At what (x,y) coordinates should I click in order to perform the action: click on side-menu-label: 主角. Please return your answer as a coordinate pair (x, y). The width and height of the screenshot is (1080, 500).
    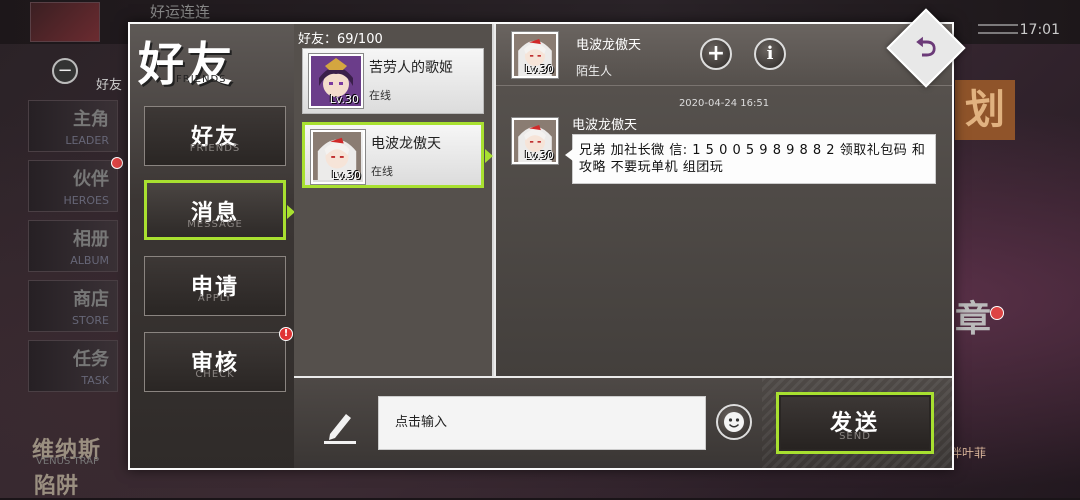
    Looking at the image, I should click on (91, 119).